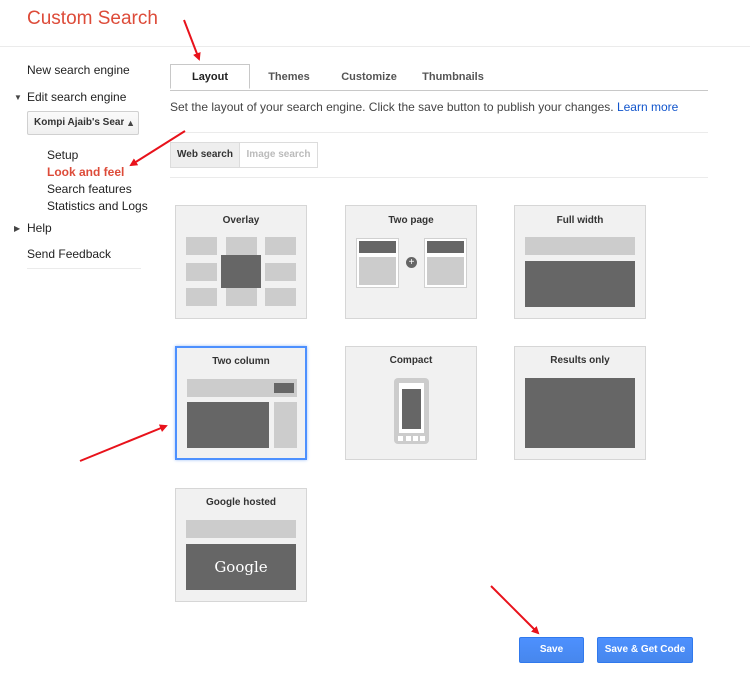 The width and height of the screenshot is (750, 685). What do you see at coordinates (192, 40) in the screenshot?
I see `annotation-arrow-layout-tab` at bounding box center [192, 40].